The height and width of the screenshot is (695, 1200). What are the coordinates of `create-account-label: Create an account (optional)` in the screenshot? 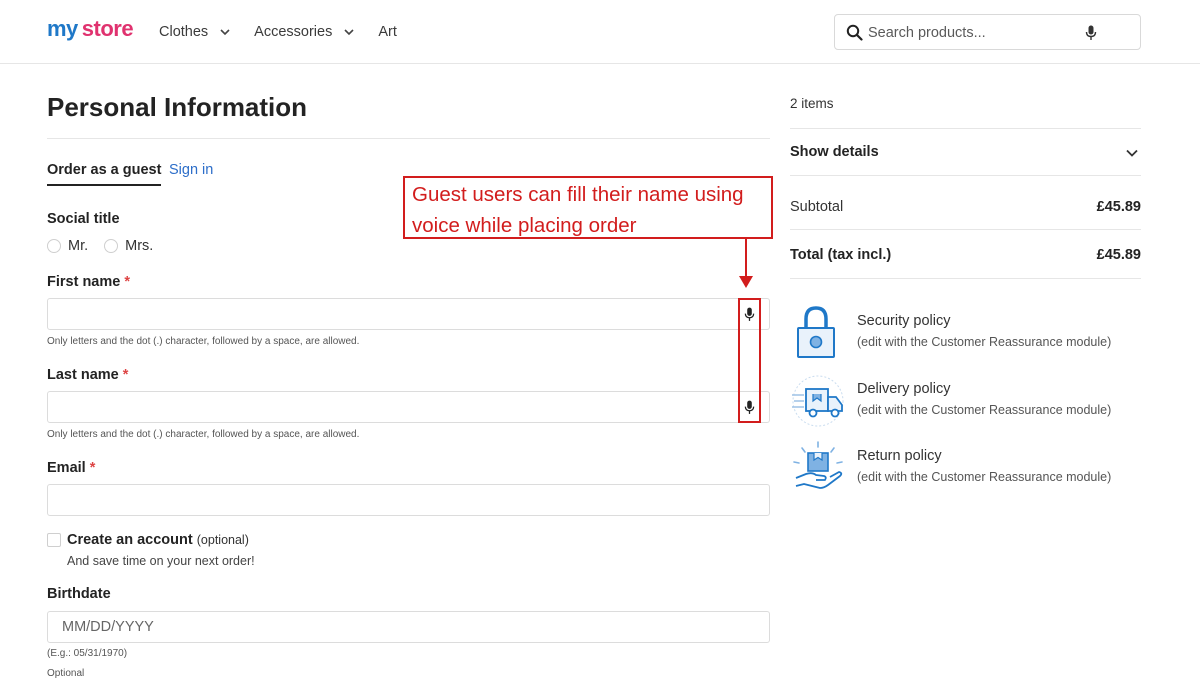 It's located at (158, 540).